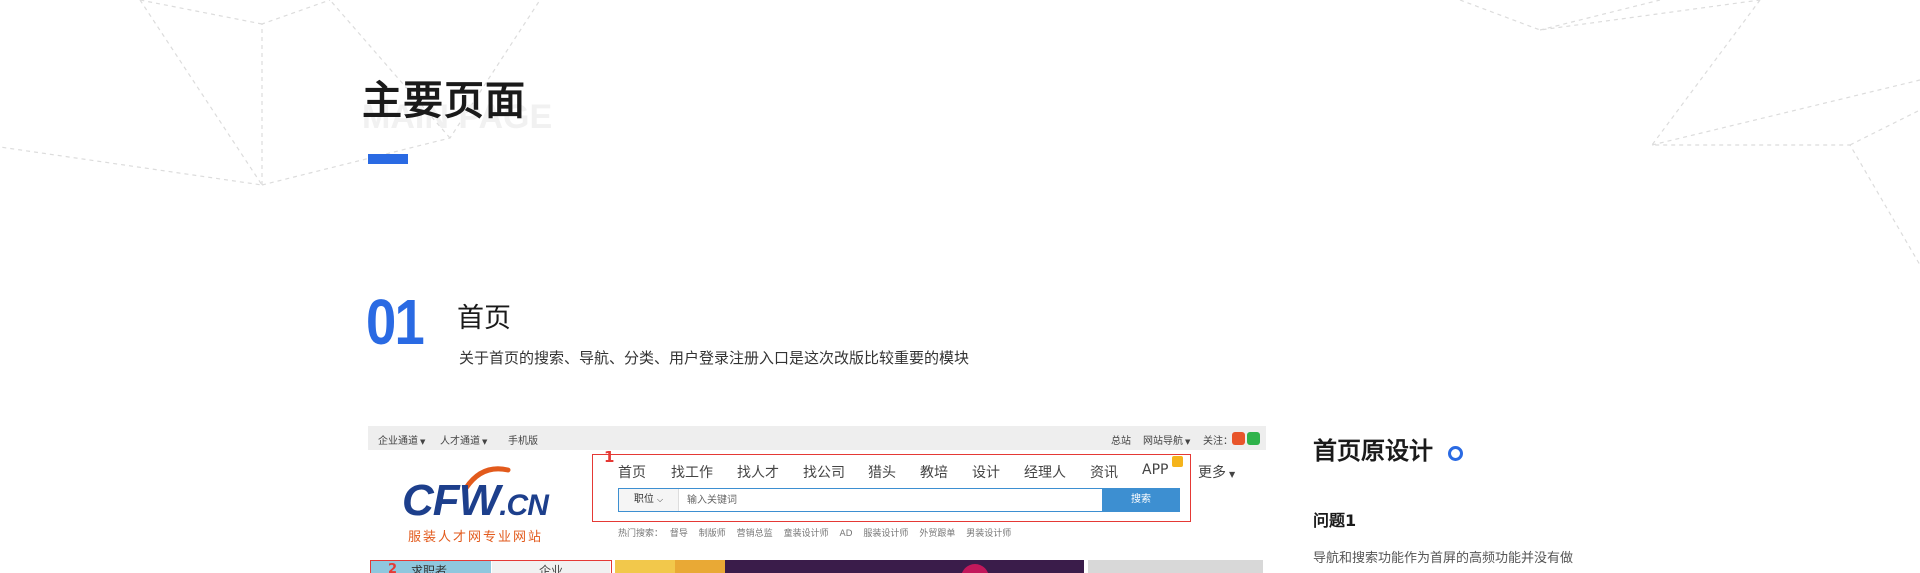  What do you see at coordinates (712, 534) in the screenshot?
I see `hot-search-item: 制版师` at bounding box center [712, 534].